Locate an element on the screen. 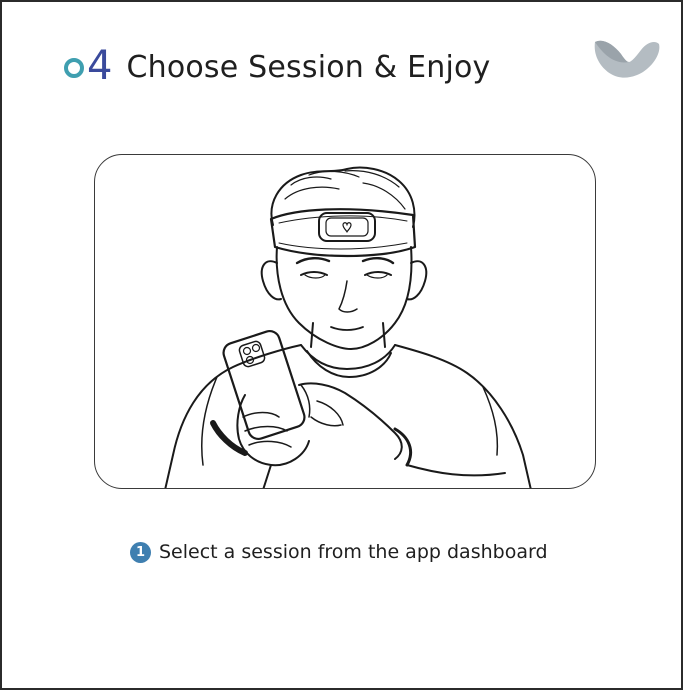 Image resolution: width=683 pixels, height=690 pixels. step-number: 4 is located at coordinates (88, 66).